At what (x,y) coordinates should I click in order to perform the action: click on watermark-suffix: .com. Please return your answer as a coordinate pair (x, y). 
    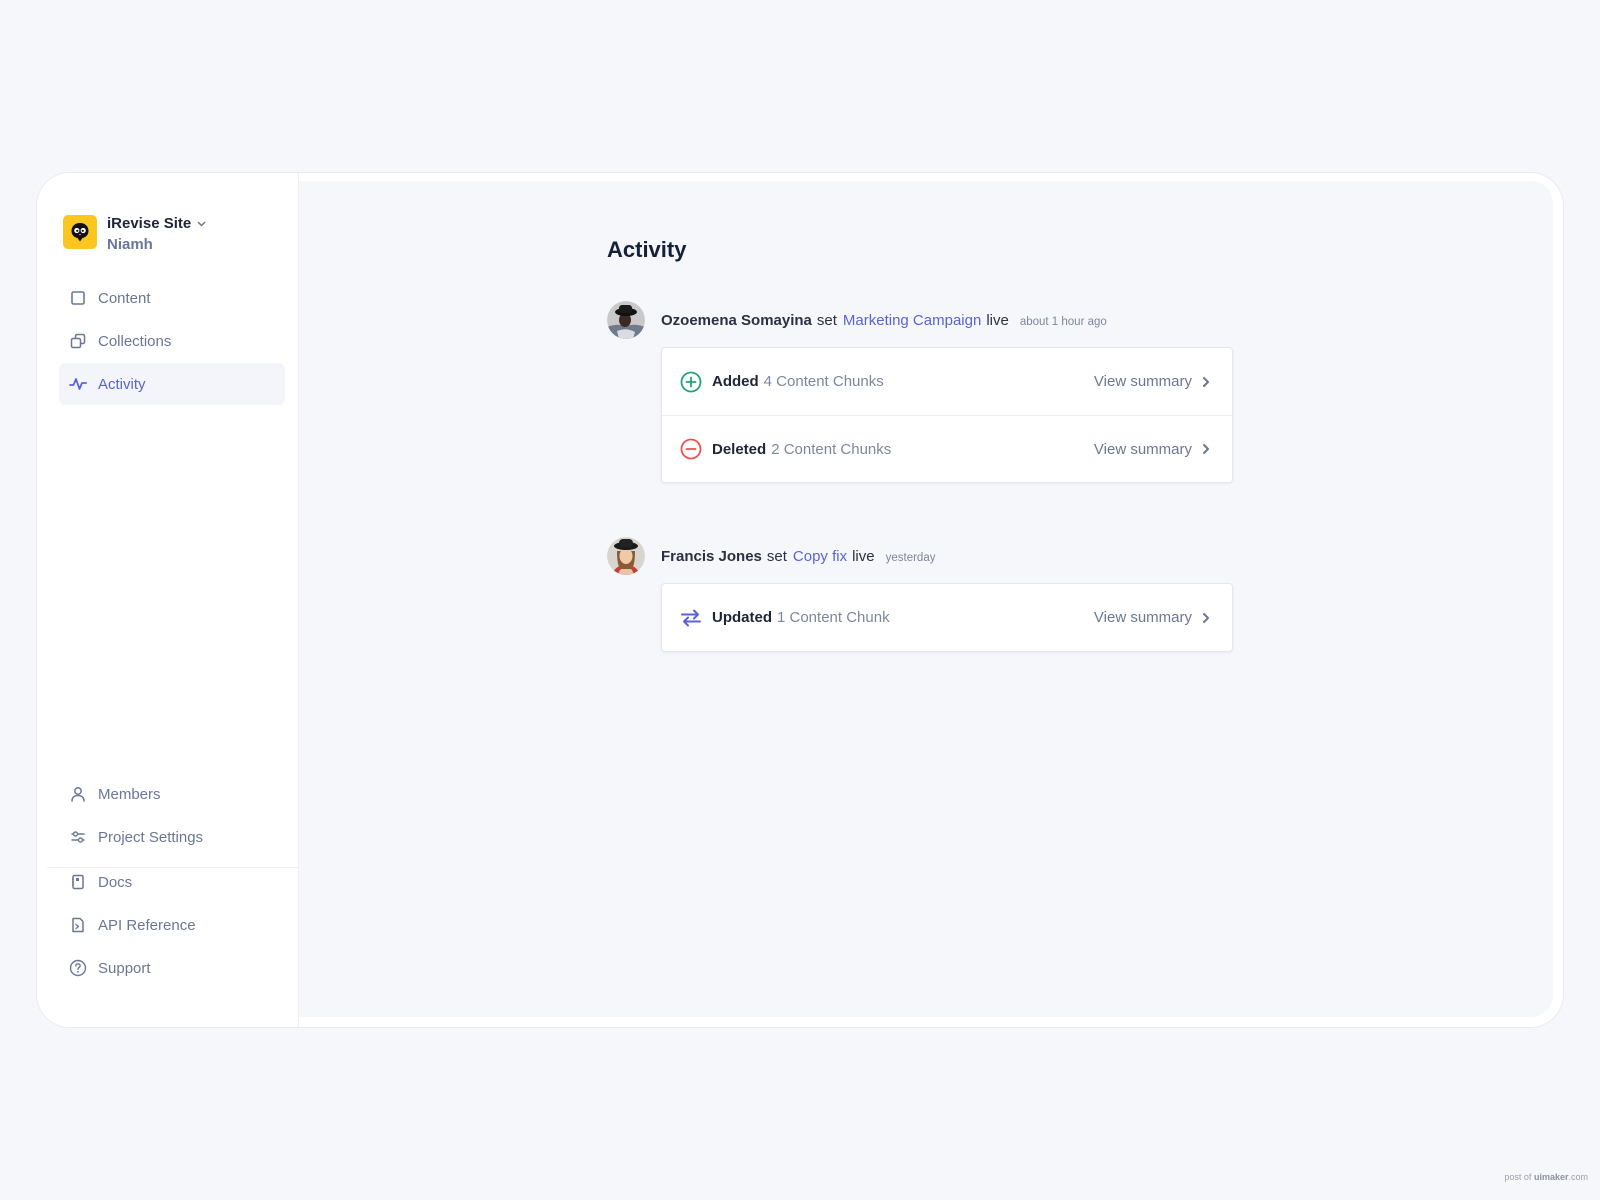
    Looking at the image, I should click on (1578, 1177).